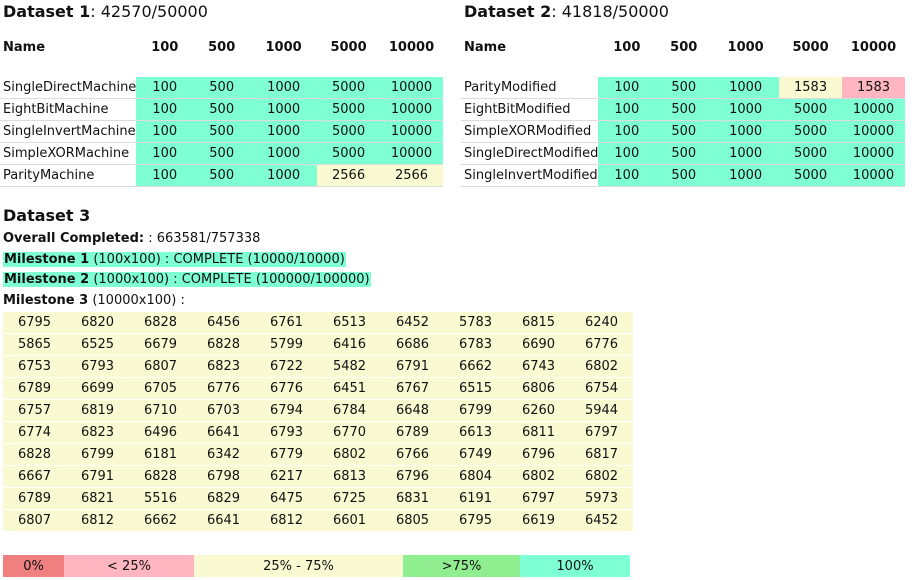 The image size is (915, 580). What do you see at coordinates (411, 175) in the screenshot?
I see `score-cell: 2566` at bounding box center [411, 175].